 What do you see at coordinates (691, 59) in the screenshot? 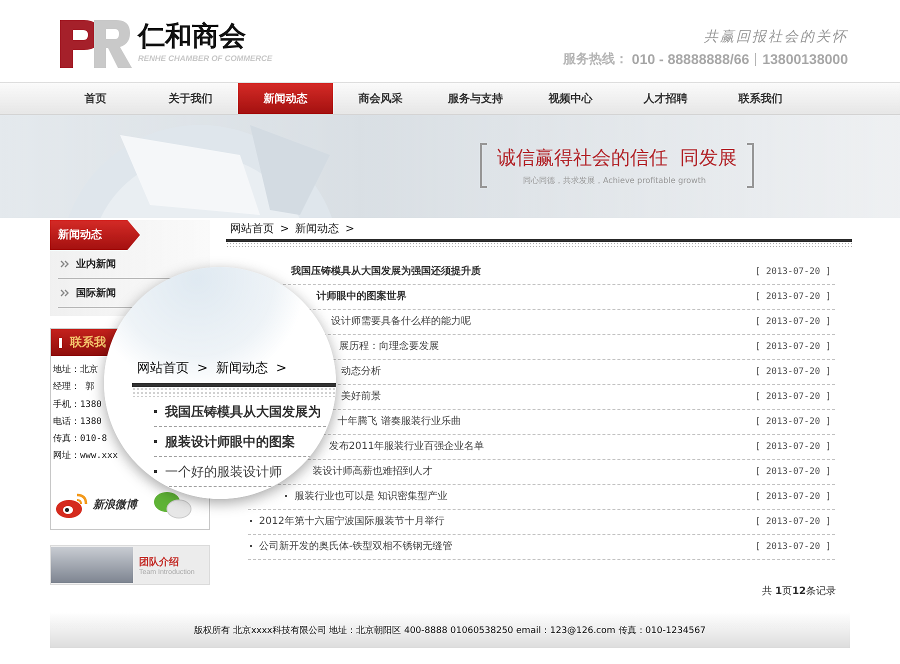
I see `hotline-phone: 010 - 88888888/66` at bounding box center [691, 59].